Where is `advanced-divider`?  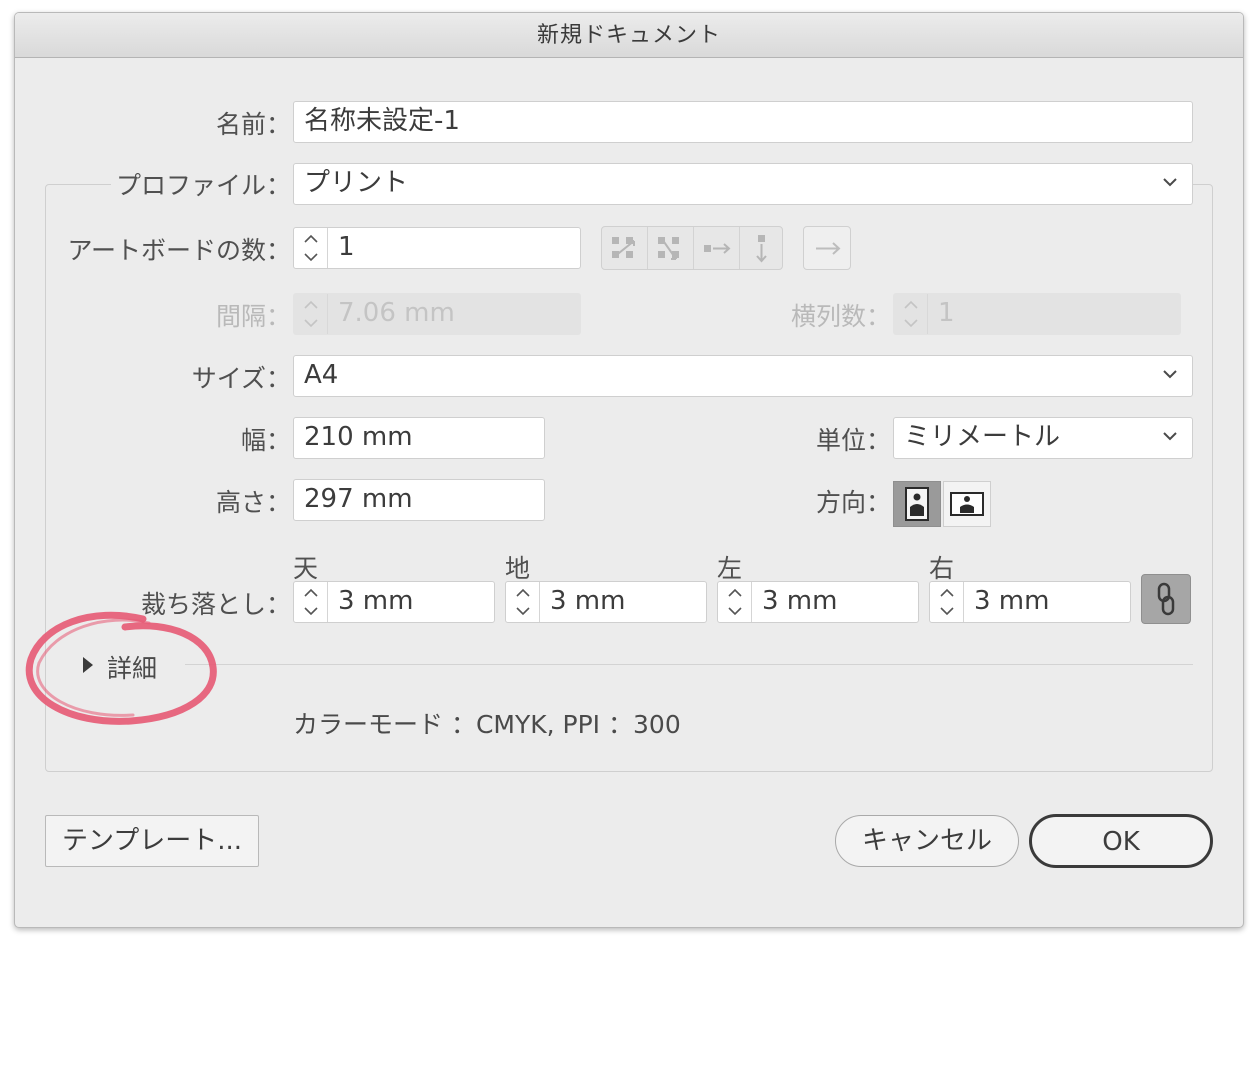
advanced-divider is located at coordinates (689, 664).